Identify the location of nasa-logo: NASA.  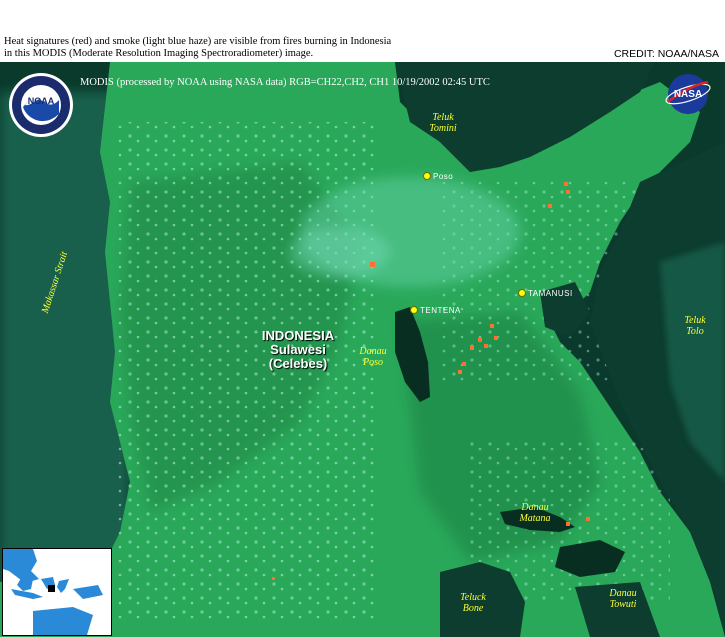
(688, 94).